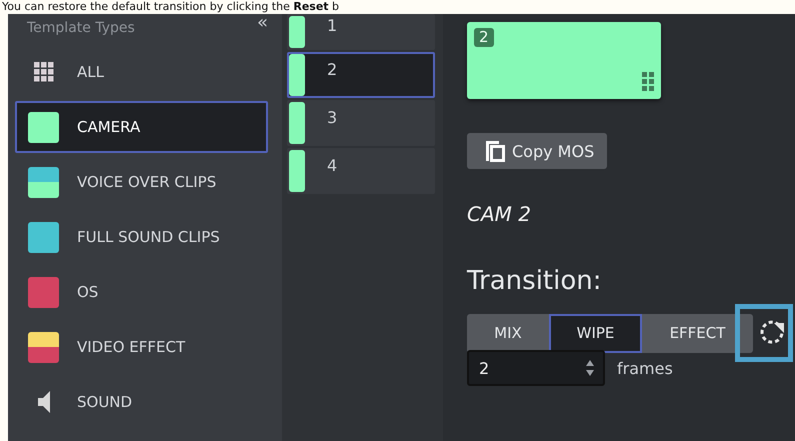 This screenshot has height=441, width=795. I want to click on template-type-label: VOICE OVER CLIPS, so click(146, 182).